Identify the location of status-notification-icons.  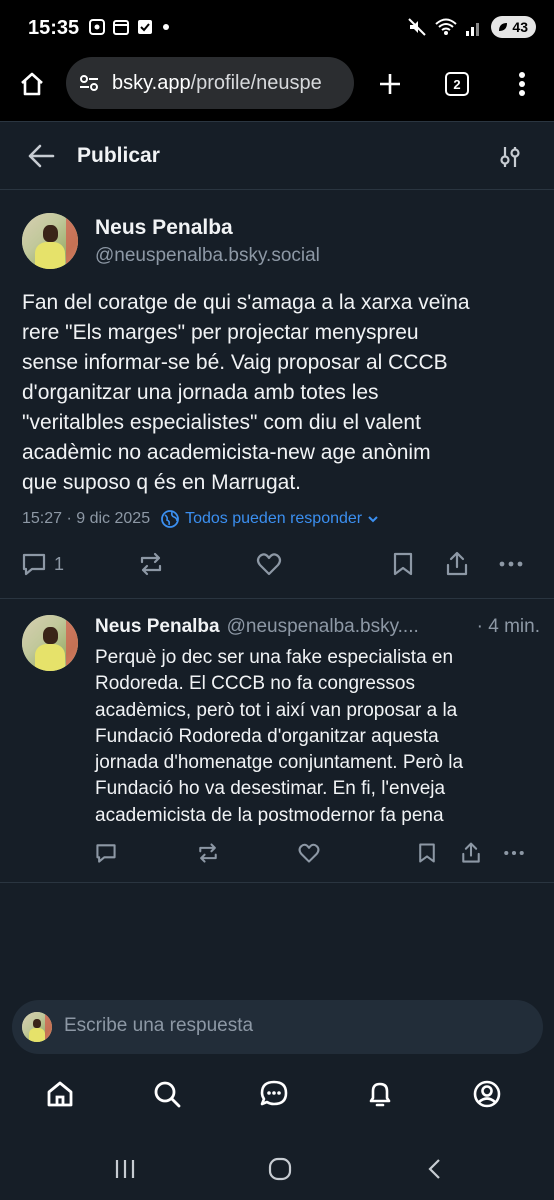
(130, 27).